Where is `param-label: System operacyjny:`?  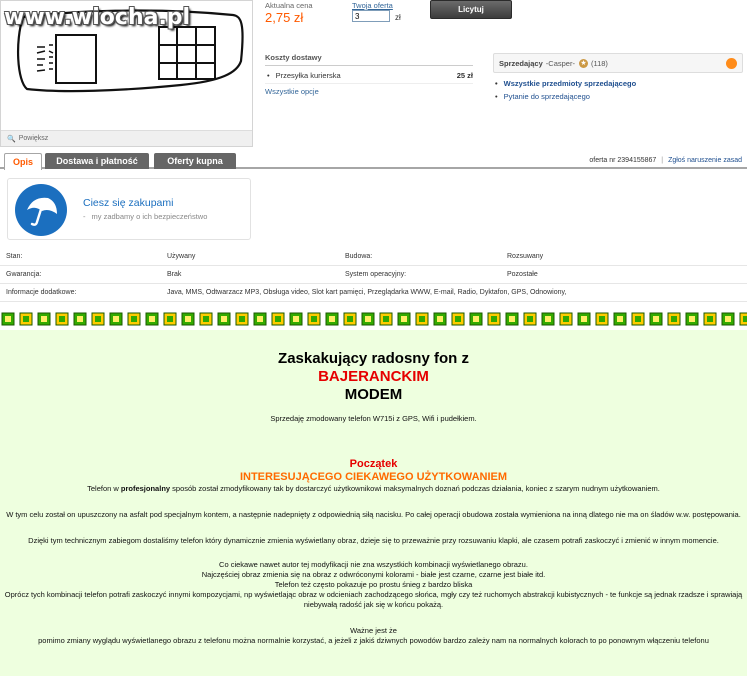
param-label: System operacyjny: is located at coordinates (376, 274).